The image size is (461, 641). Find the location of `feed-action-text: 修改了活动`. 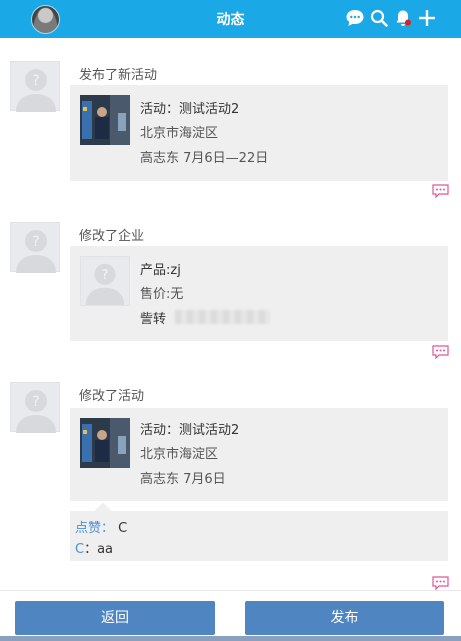

feed-action-text: 修改了活动 is located at coordinates (112, 396).